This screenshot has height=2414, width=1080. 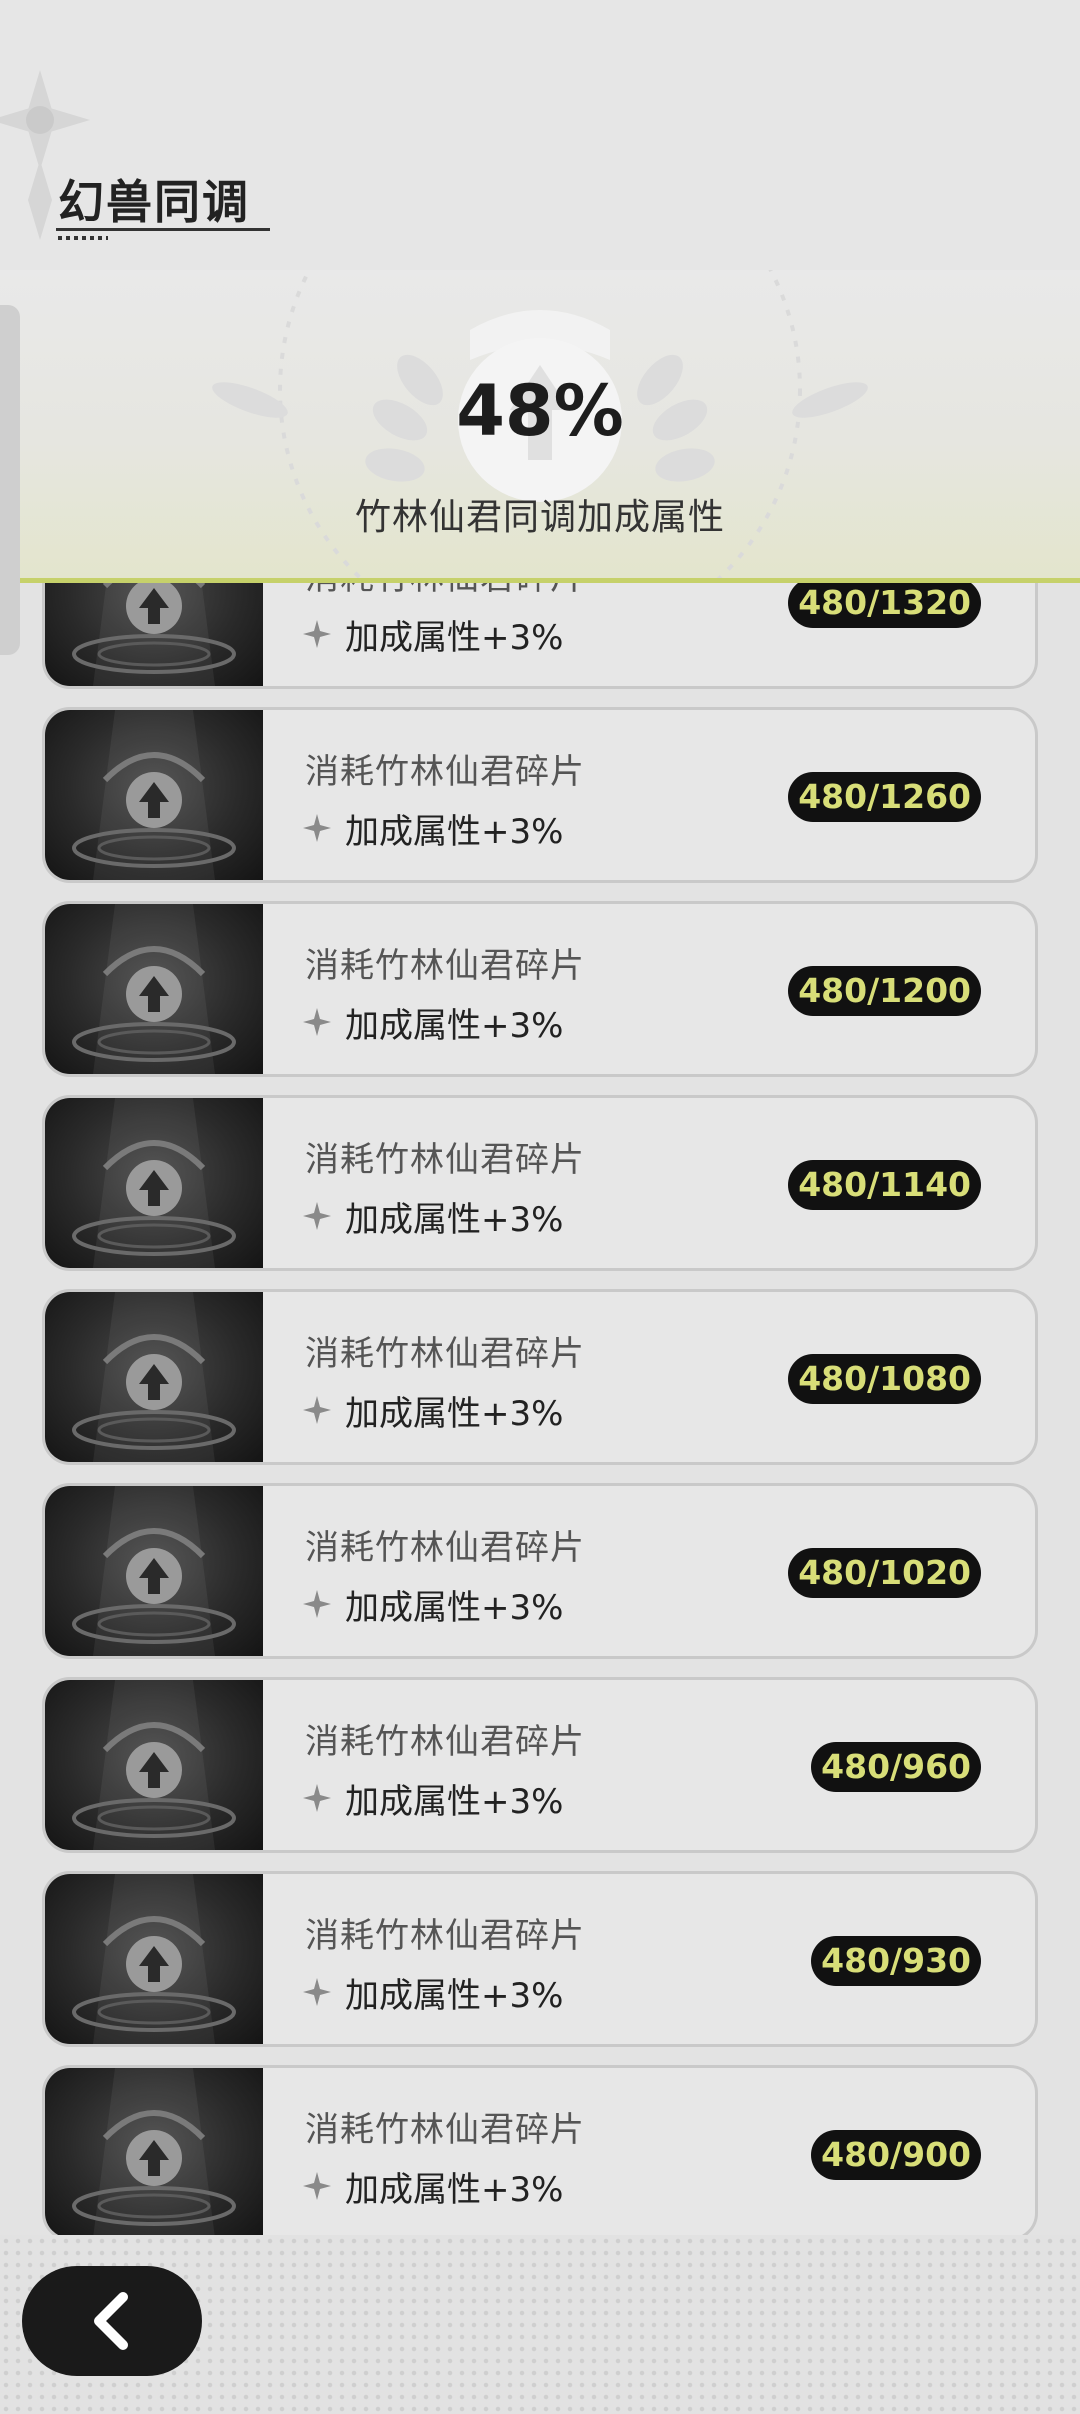 What do you see at coordinates (540, 1571) in the screenshot?
I see `sync-level-card: 消耗竹林仙君碎片加成属性+3% 480/1020` at bounding box center [540, 1571].